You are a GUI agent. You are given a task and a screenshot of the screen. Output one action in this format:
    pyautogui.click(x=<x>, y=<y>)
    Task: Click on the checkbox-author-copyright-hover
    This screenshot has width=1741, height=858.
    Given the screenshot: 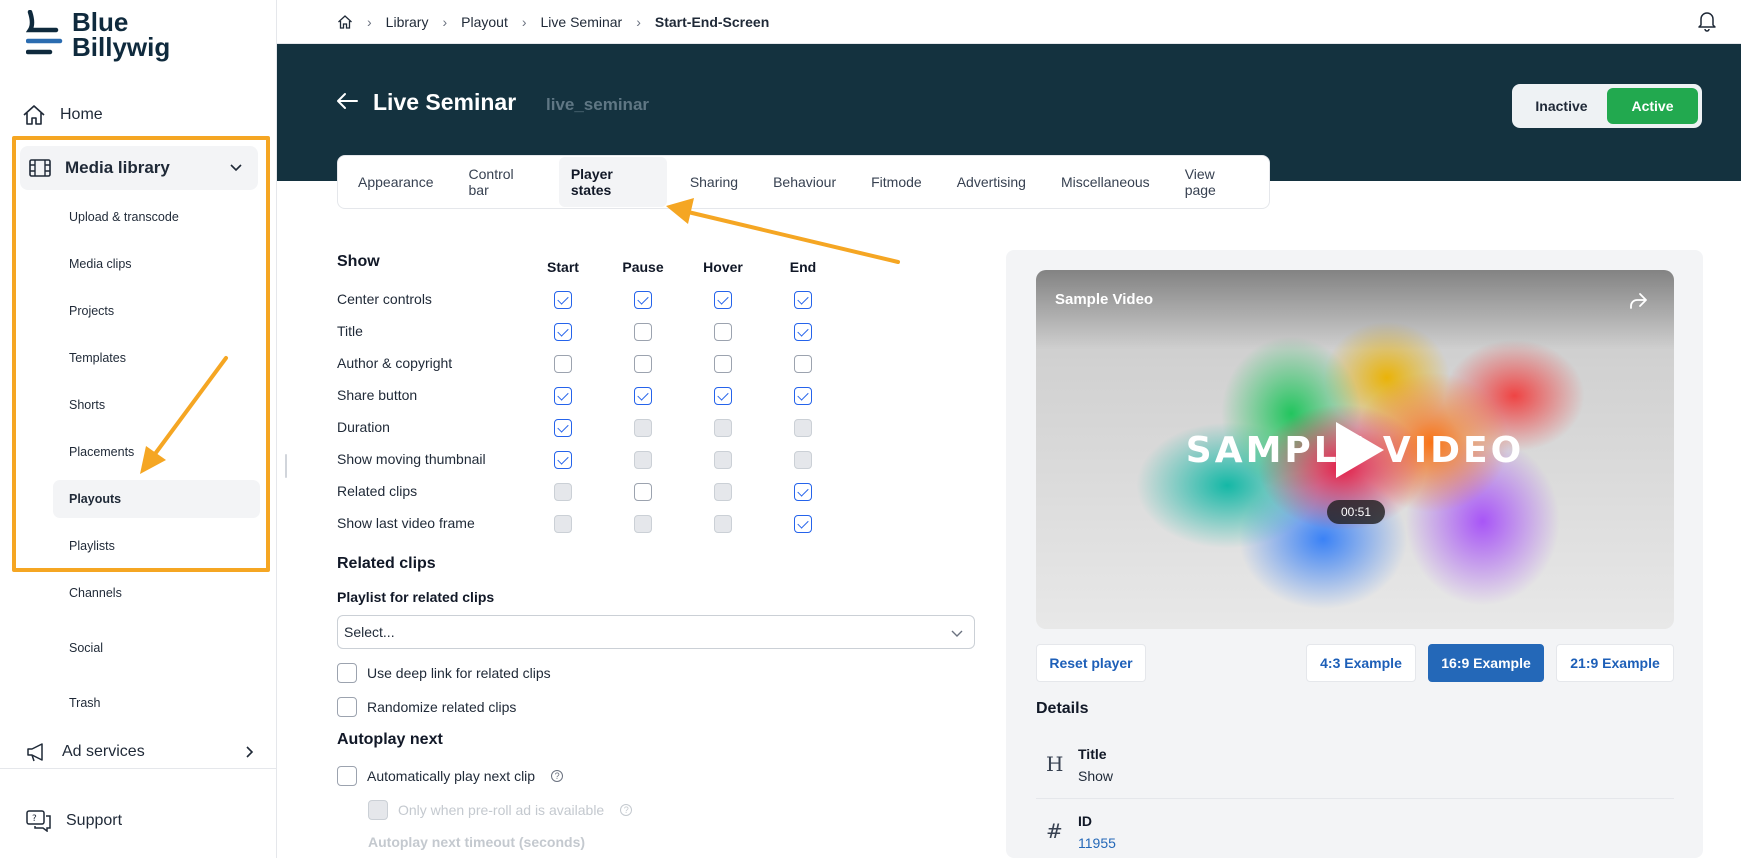 What is the action you would take?
    pyautogui.click(x=723, y=364)
    